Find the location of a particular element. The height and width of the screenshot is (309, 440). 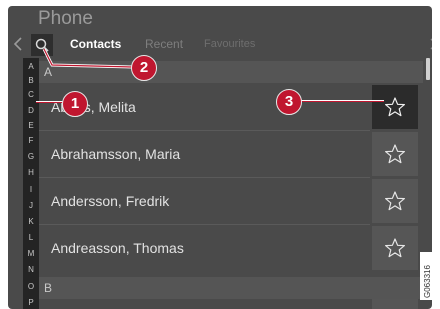

chevron-right-icon is located at coordinates (430, 44).